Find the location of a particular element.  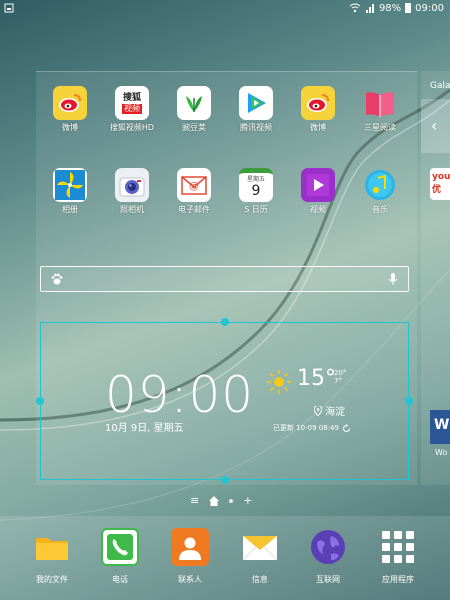

app-label: S 日历 is located at coordinates (256, 209).